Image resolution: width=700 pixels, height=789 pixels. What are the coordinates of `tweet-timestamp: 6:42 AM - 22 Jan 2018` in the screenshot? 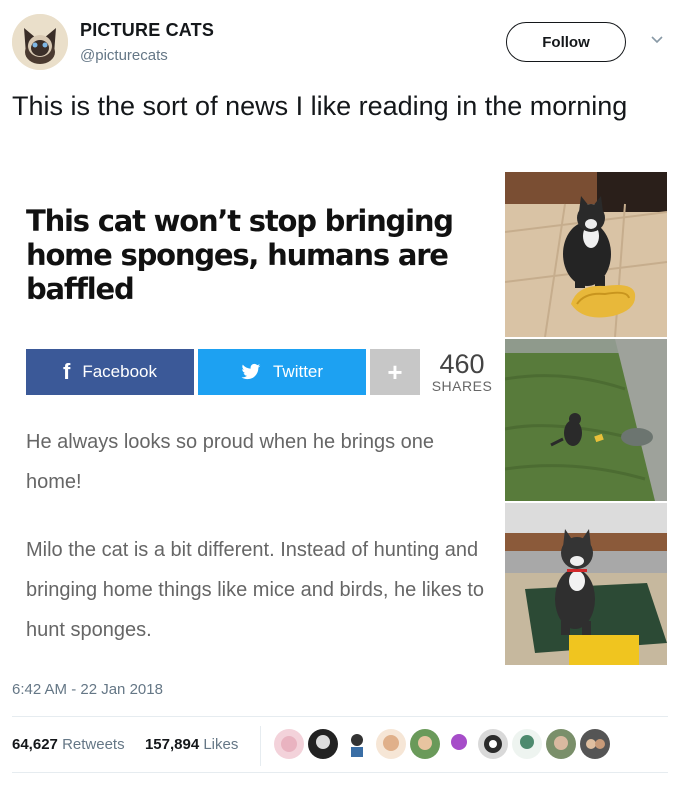 It's located at (87, 689).